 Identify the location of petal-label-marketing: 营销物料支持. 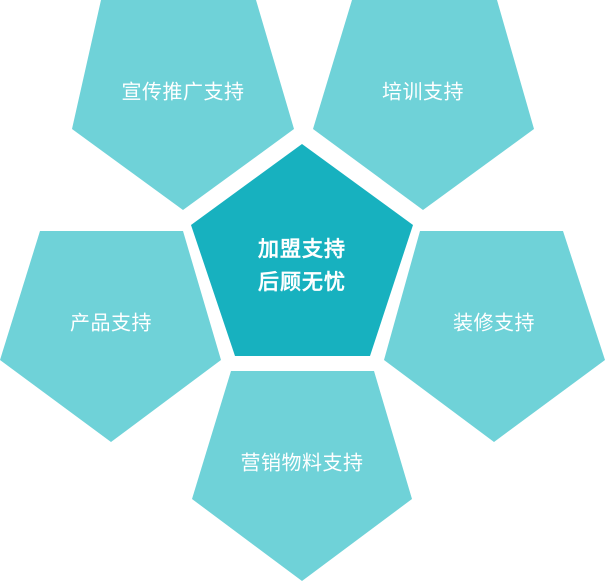
(302, 462).